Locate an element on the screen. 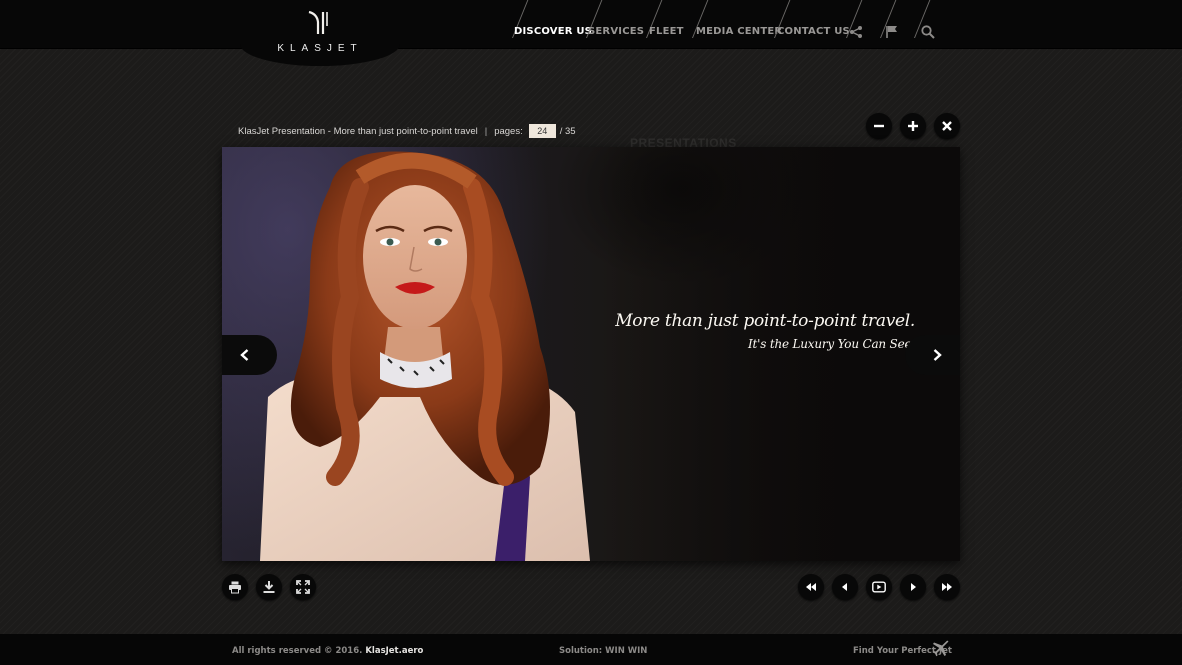  last-page-button is located at coordinates (947, 587).